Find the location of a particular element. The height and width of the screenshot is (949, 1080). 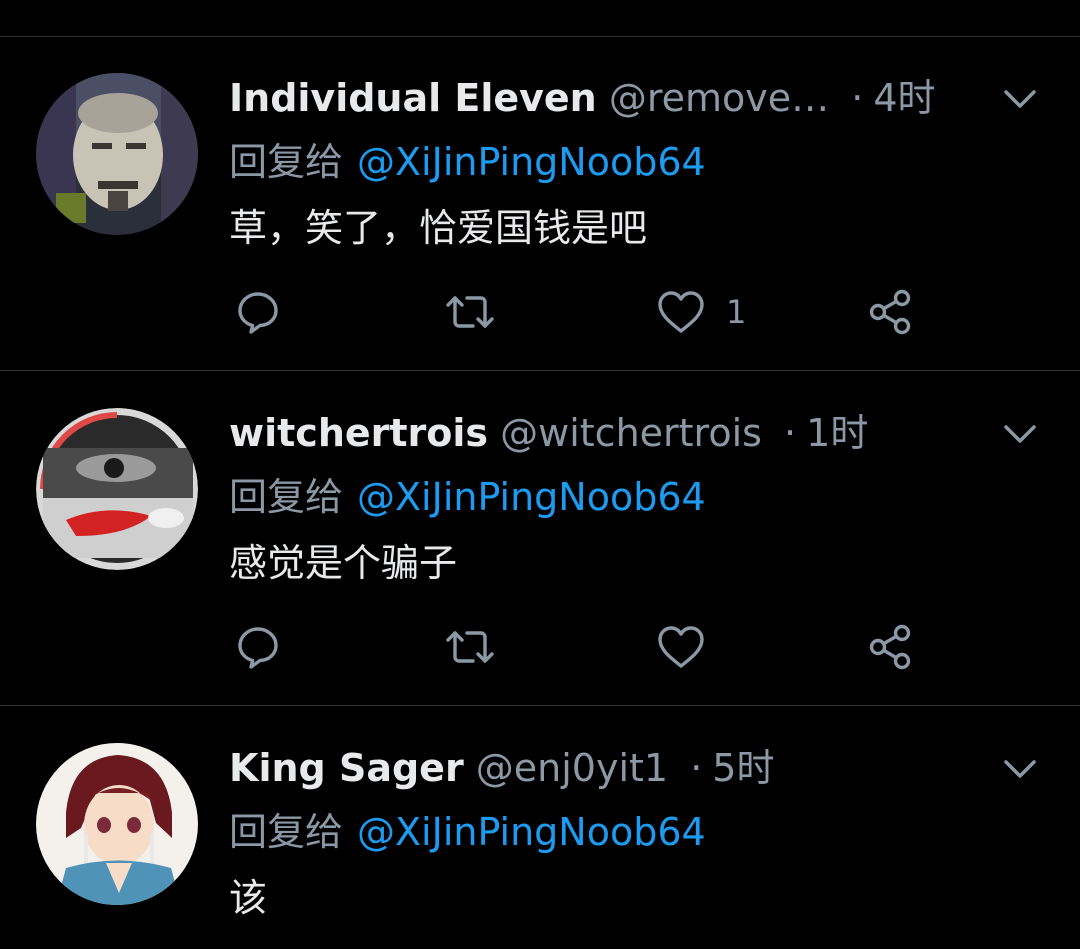

tweet-text: 草，笑了，恰爱国钱是吧 is located at coordinates (438, 228).